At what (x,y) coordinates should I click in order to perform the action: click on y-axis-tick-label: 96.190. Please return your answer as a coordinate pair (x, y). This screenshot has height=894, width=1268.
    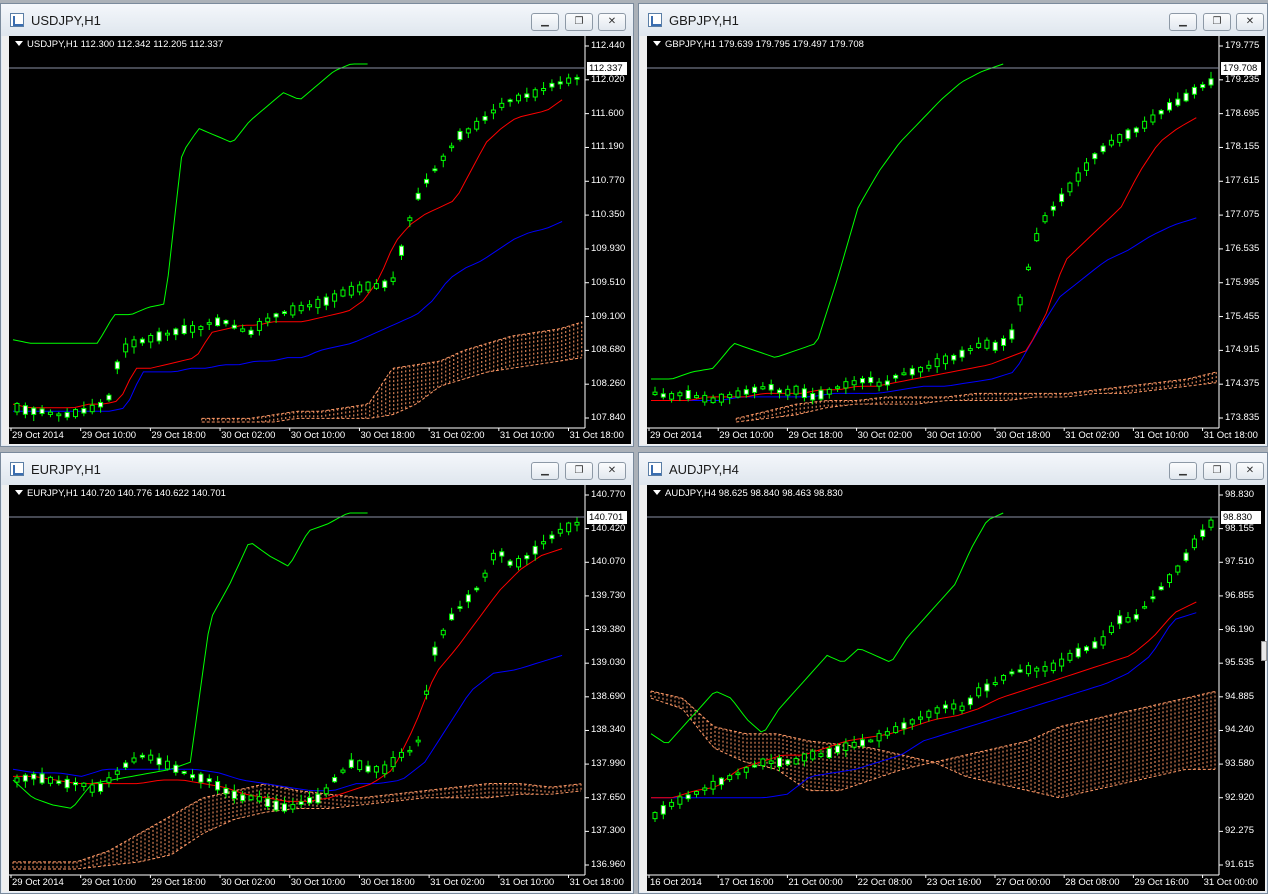
    Looking at the image, I should click on (1240, 629).